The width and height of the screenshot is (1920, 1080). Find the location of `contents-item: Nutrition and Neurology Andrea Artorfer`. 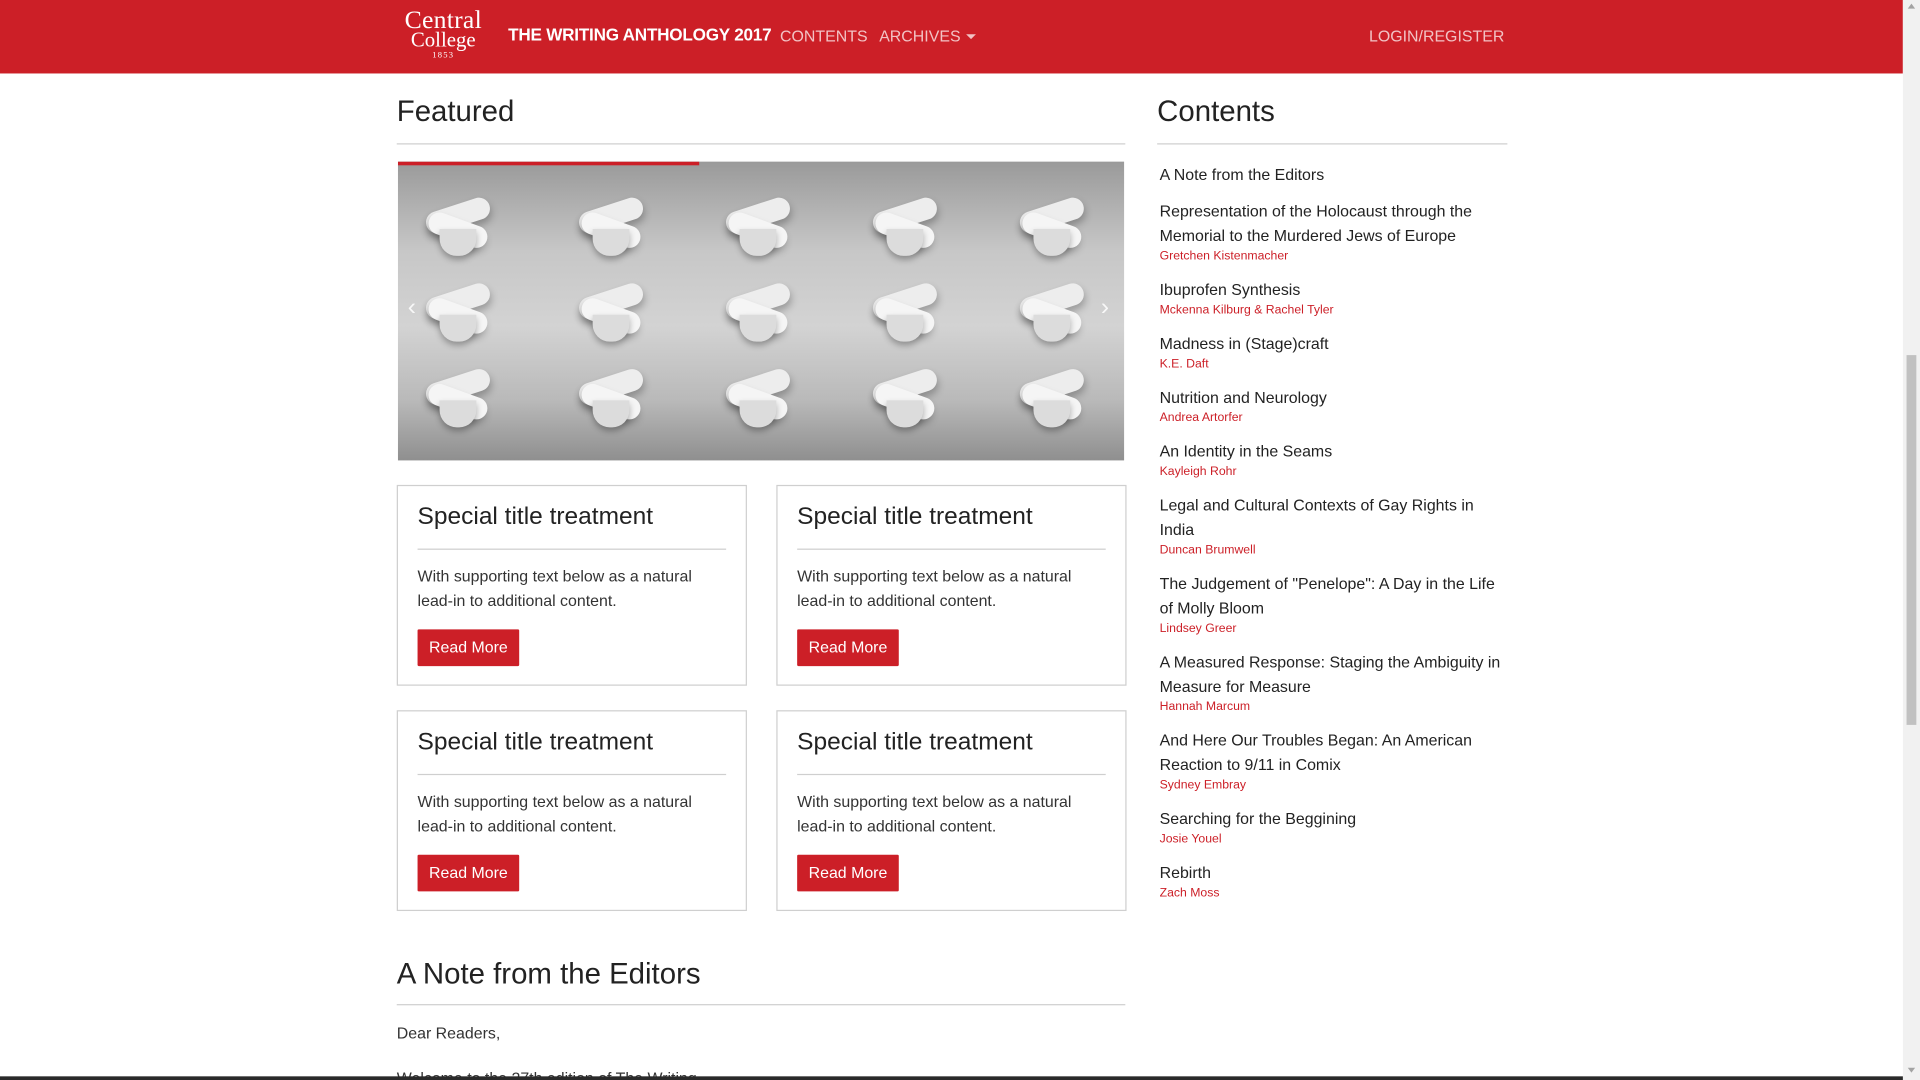

contents-item: Nutrition and Neurology Andrea Artorfer is located at coordinates (1331, 407).